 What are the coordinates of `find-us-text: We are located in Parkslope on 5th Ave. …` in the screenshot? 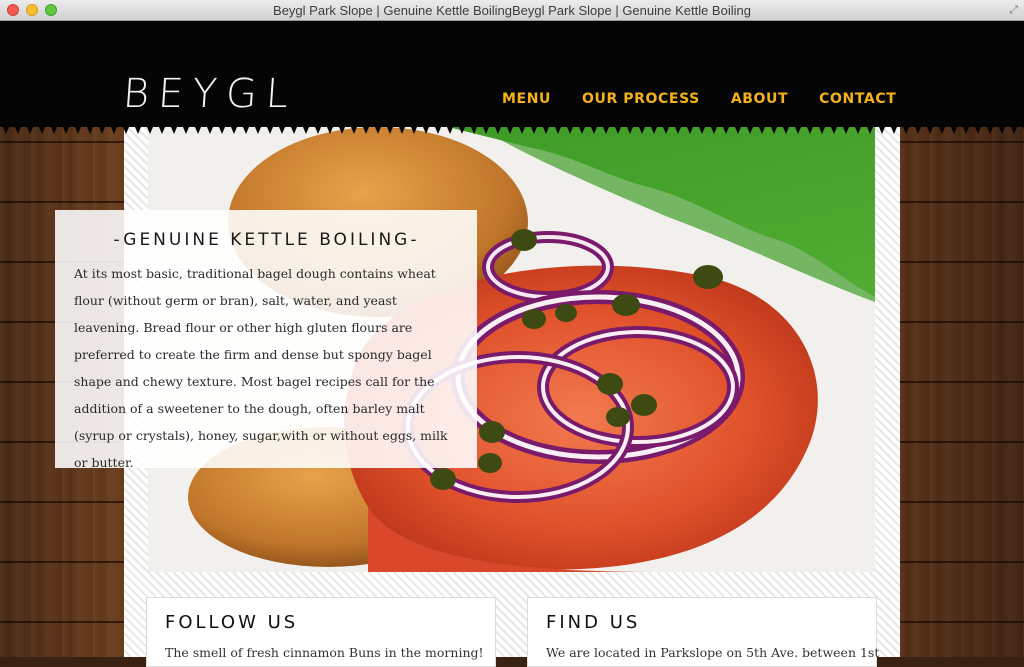 It's located at (713, 652).